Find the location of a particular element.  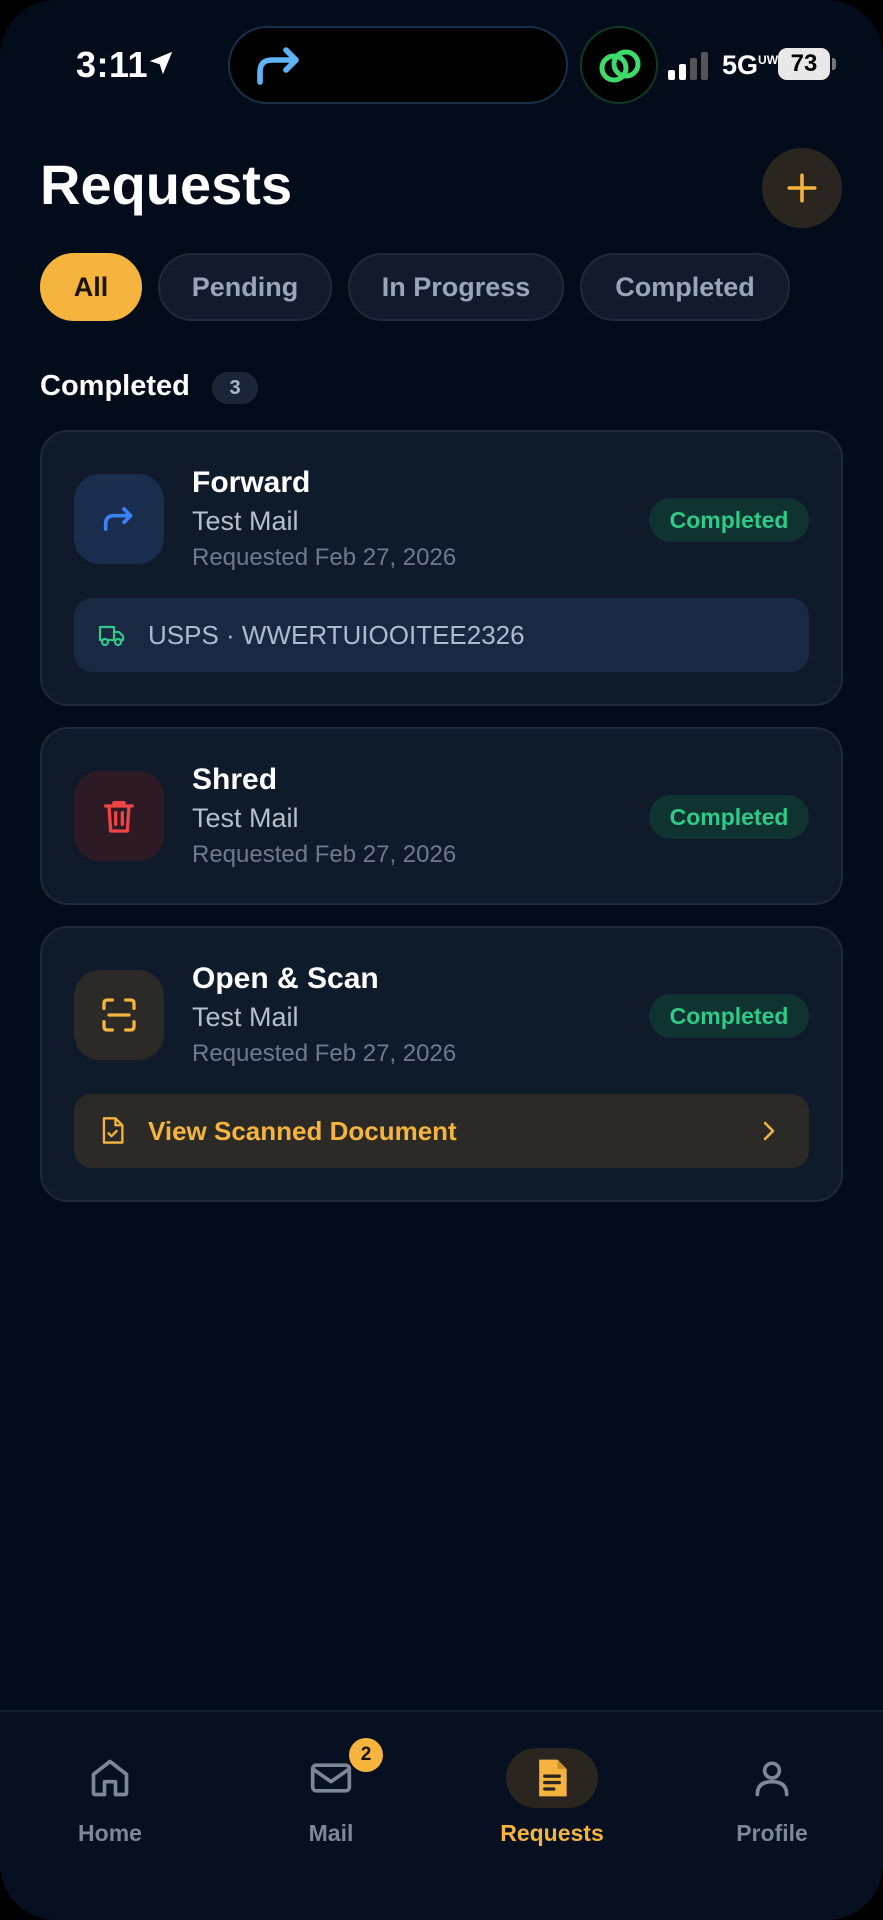

location-arrow-icon is located at coordinates (161, 63).